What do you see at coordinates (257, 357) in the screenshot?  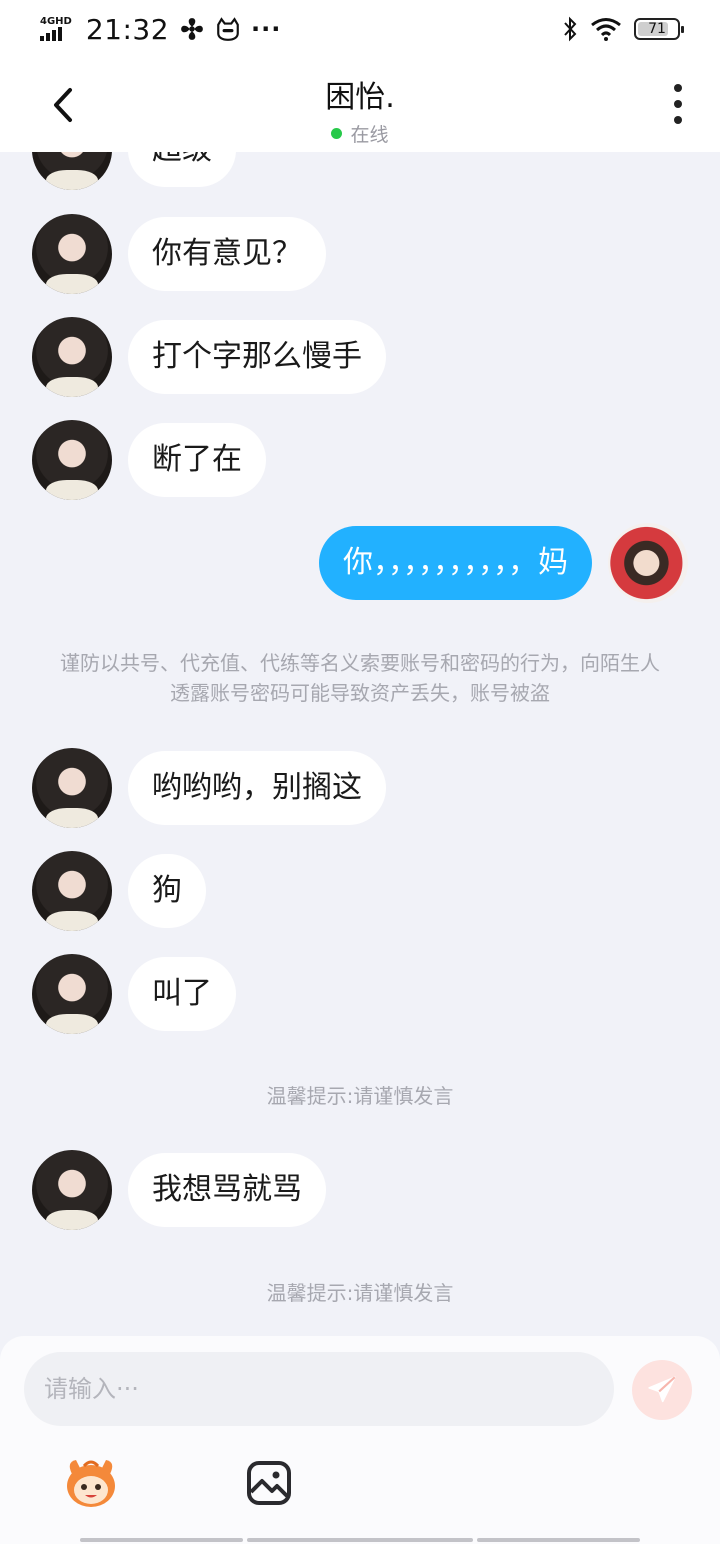 I see `message-bubble: 打个字那么慢手` at bounding box center [257, 357].